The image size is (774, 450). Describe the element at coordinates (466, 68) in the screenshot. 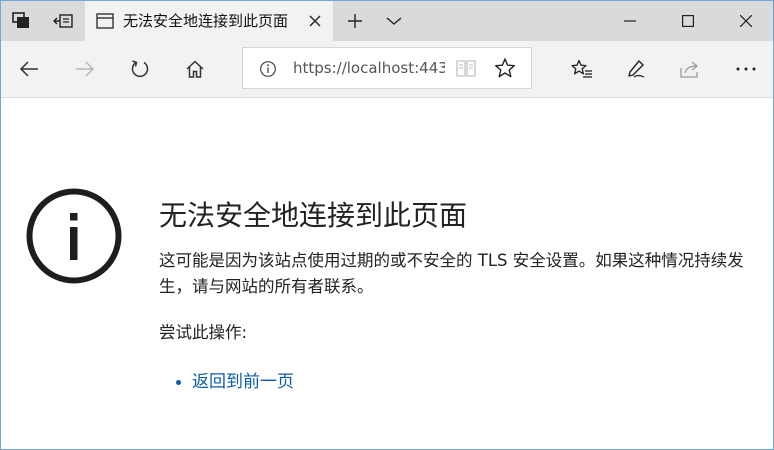

I see `reading-view-icon` at that location.